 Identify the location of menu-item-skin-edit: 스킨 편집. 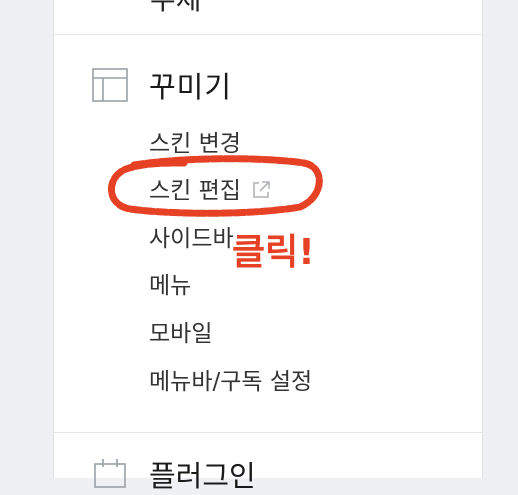
(210, 188).